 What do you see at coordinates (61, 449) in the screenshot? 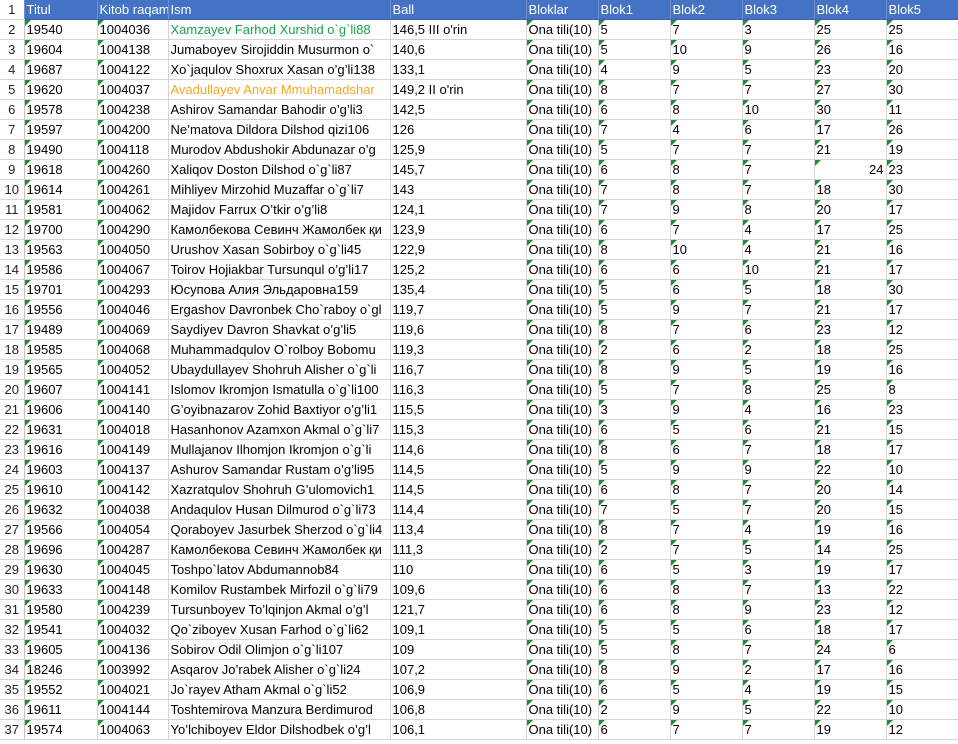
I see `cell-titul: 19616` at bounding box center [61, 449].